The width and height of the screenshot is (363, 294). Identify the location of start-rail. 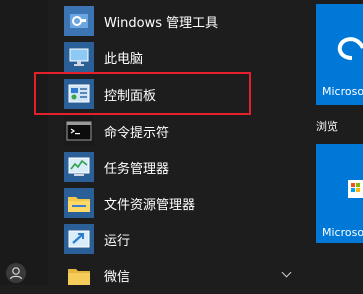
(24, 142).